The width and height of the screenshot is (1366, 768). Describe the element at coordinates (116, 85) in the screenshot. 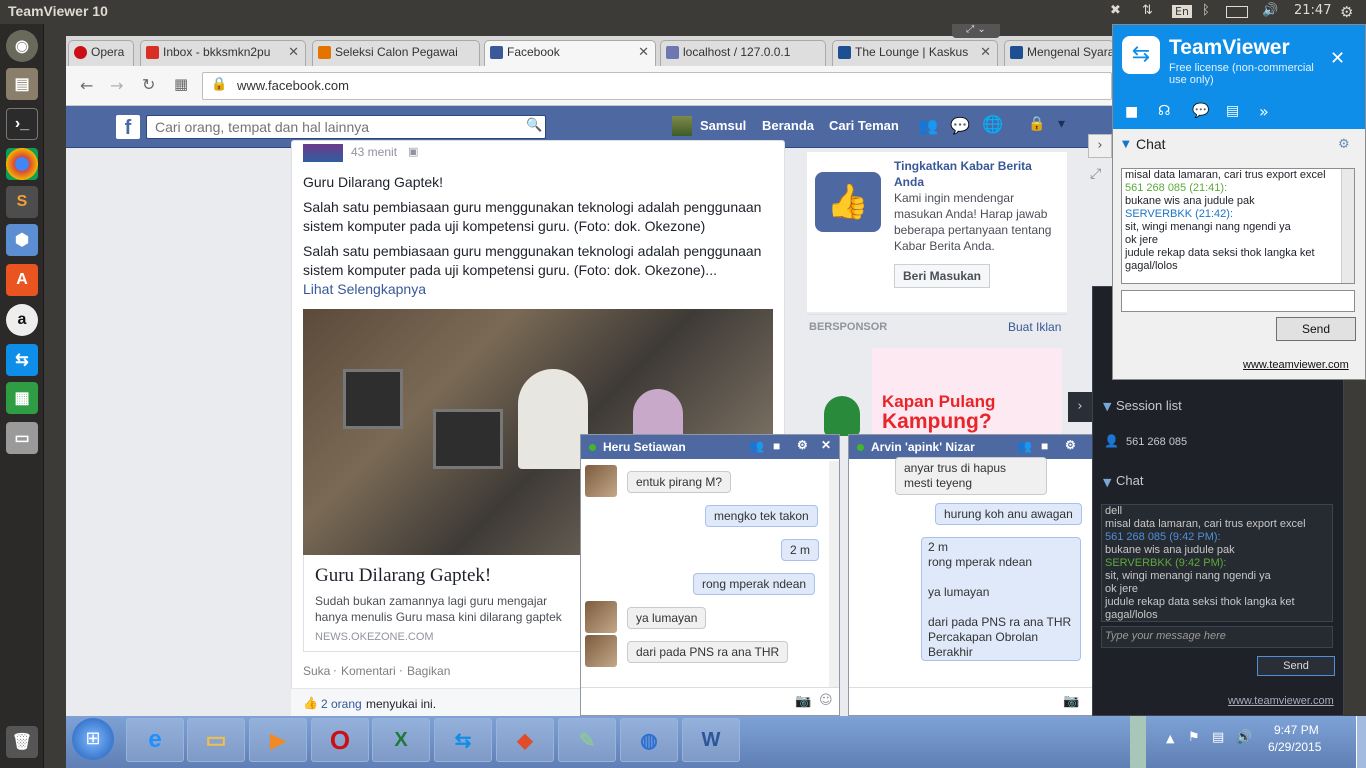

I see `forward-icon: →` at that location.